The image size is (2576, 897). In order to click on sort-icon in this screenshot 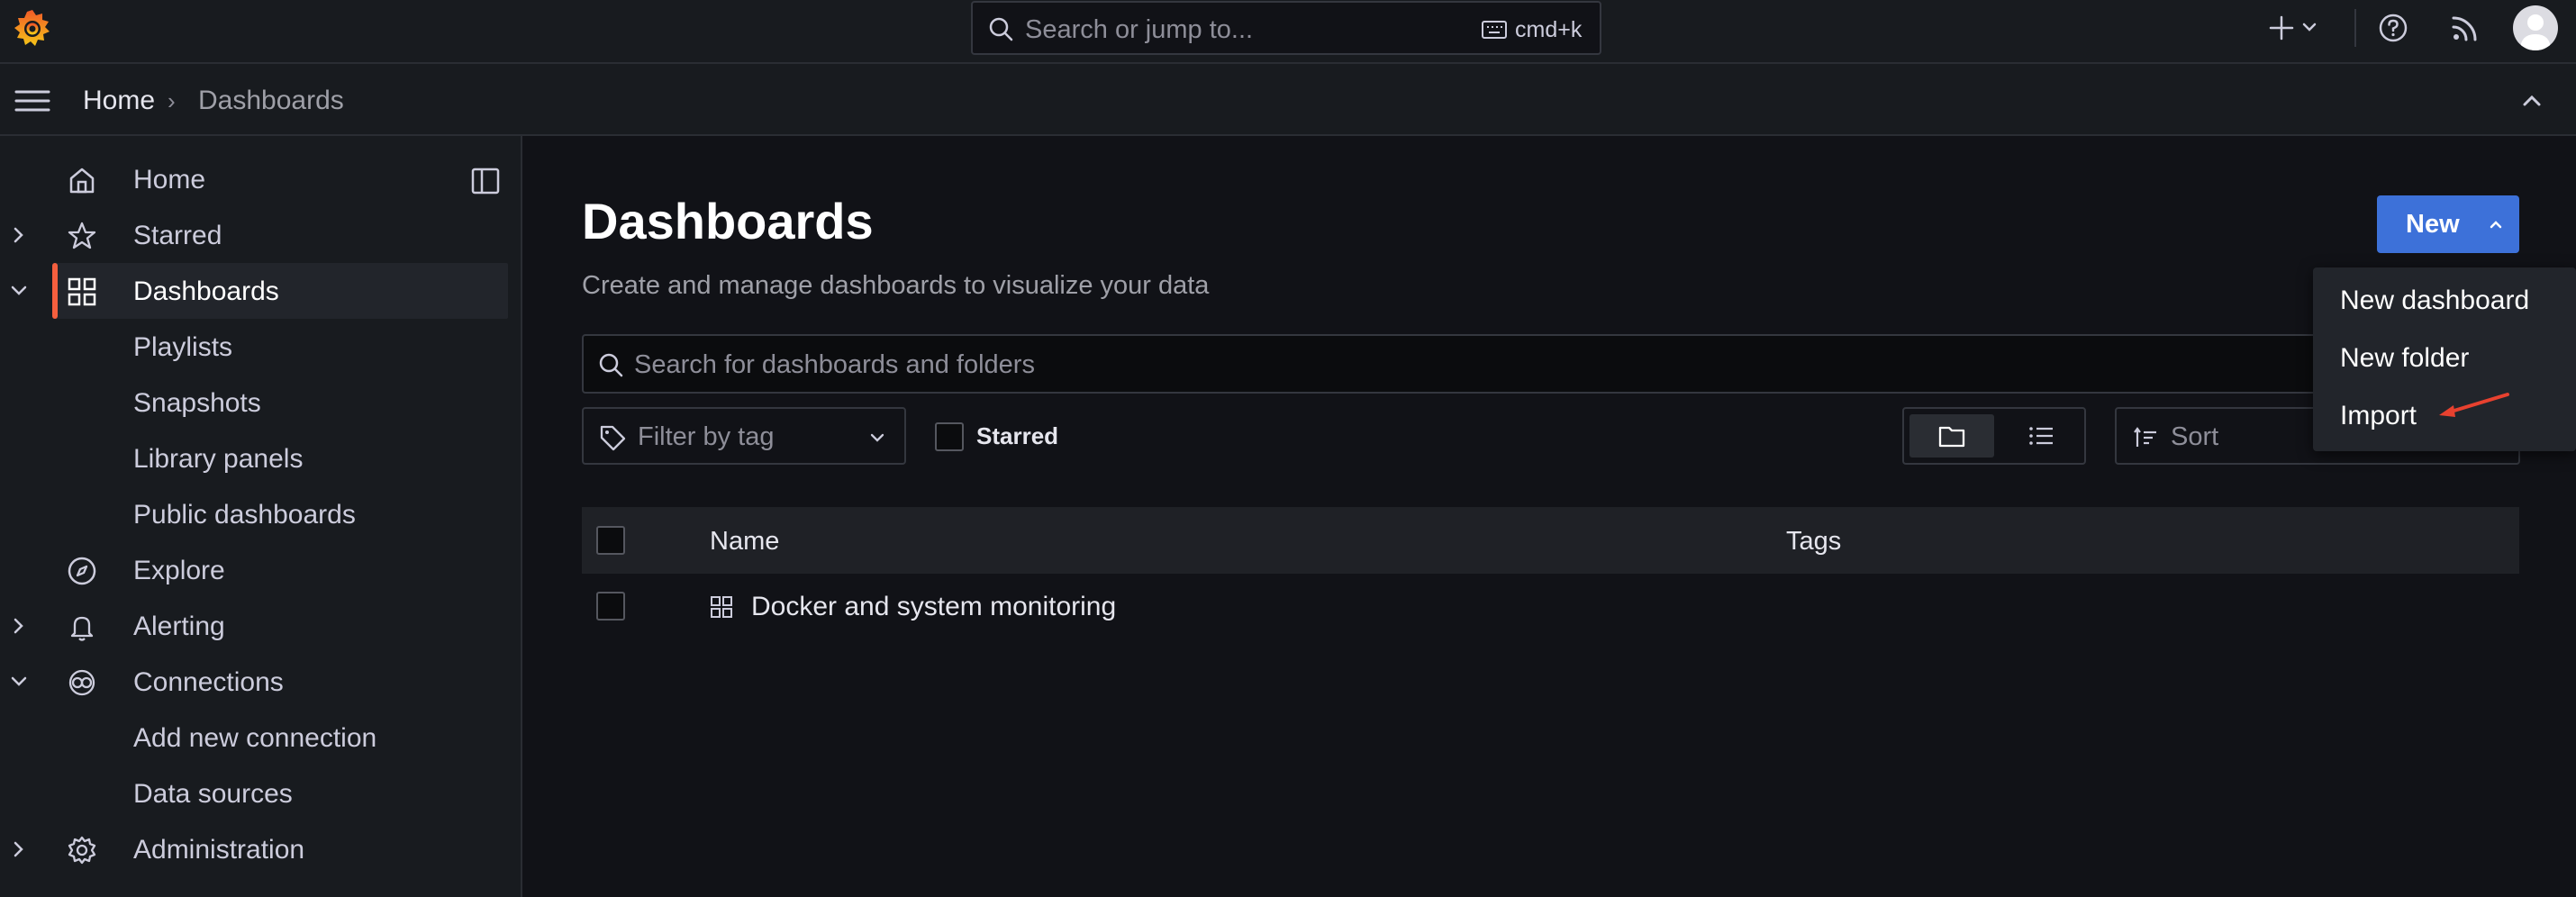, I will do `click(2145, 437)`.